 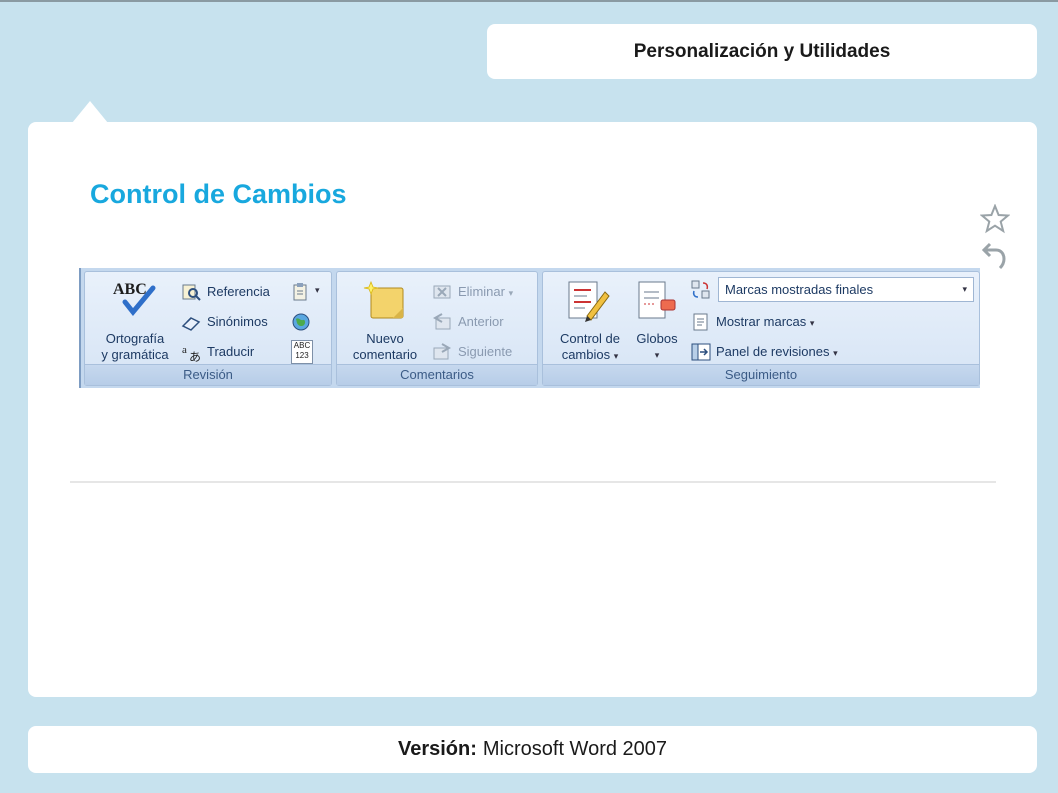 I want to click on top-border, so click(x=529, y=1).